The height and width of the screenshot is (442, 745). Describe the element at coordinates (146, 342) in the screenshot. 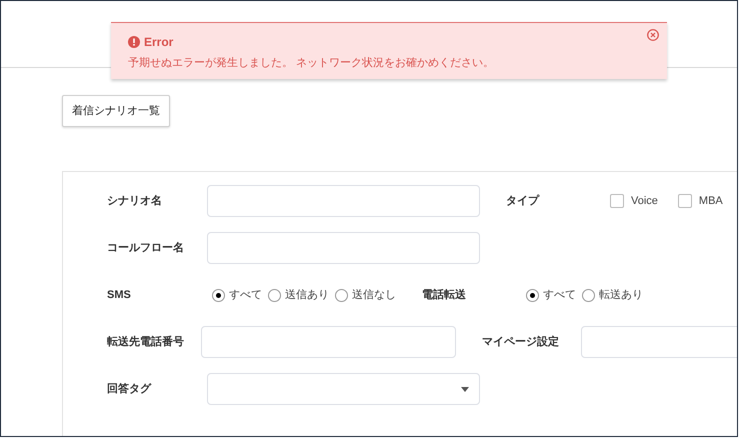

I see `field-label: 転送先電話番号` at that location.